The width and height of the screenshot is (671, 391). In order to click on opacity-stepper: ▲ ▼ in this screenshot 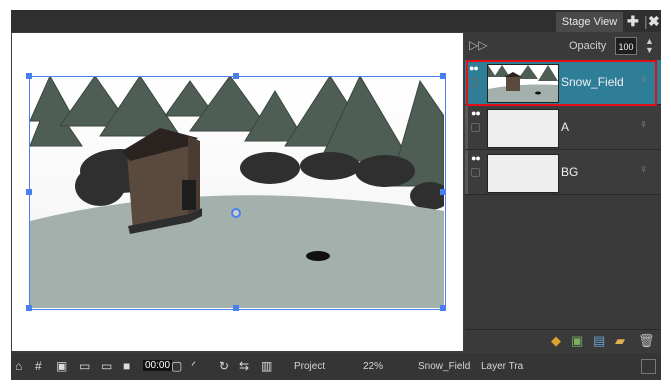, I will do `click(649, 46)`.